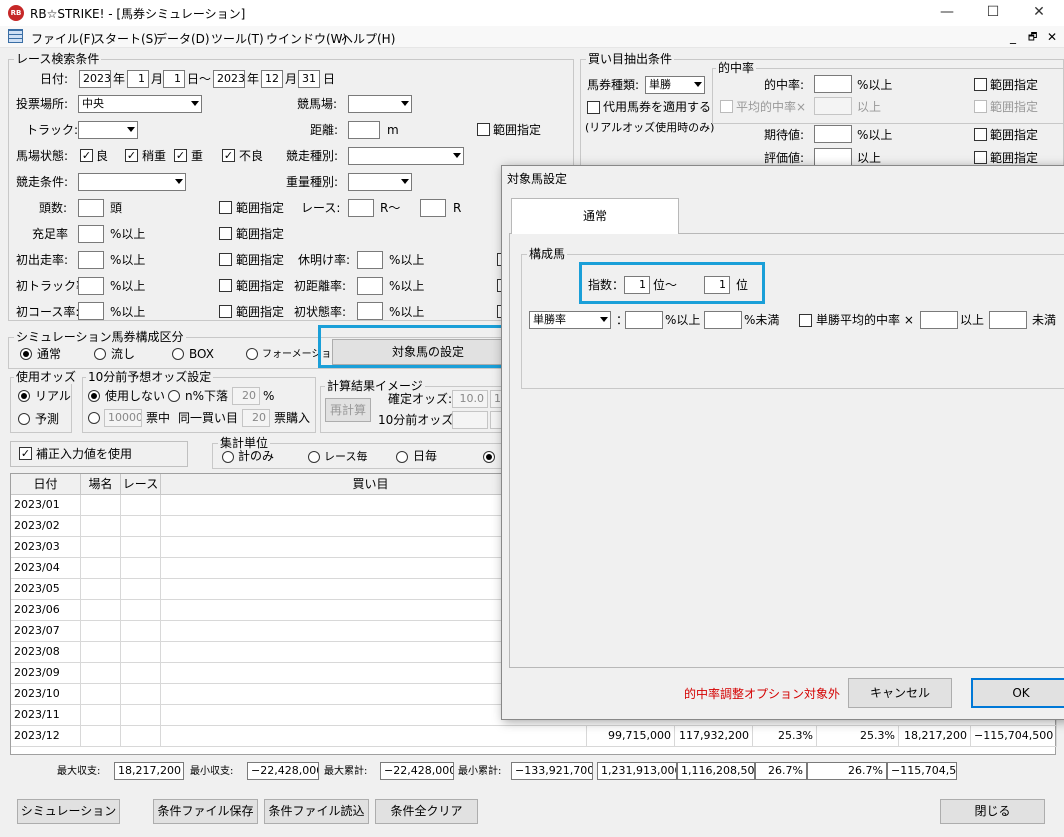 This screenshot has width=1064, height=837. I want to click on first-run-field, so click(91, 260).